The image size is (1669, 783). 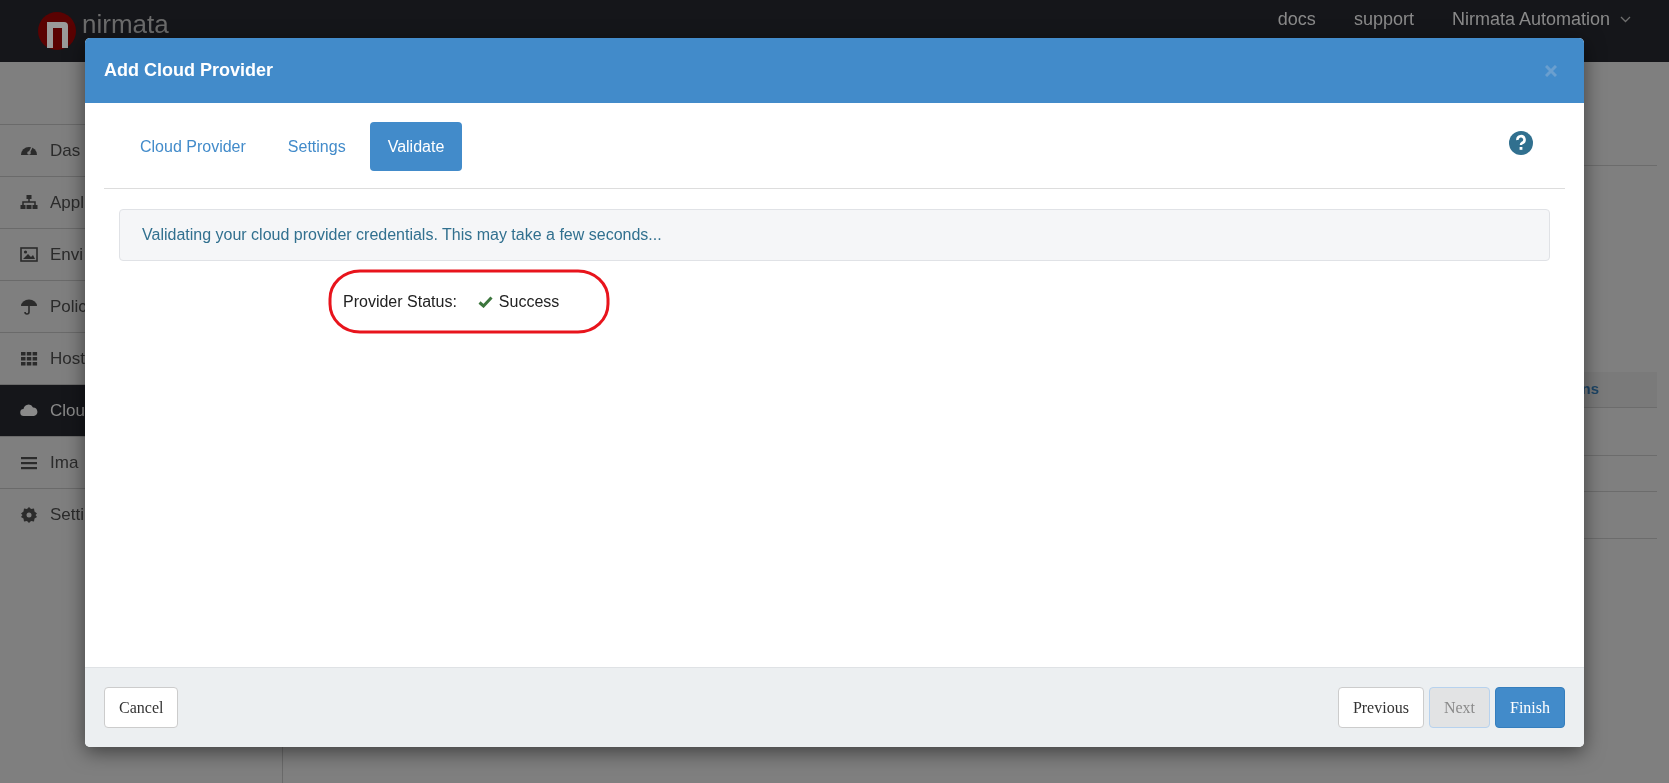 I want to click on grid-icon, so click(x=29, y=358).